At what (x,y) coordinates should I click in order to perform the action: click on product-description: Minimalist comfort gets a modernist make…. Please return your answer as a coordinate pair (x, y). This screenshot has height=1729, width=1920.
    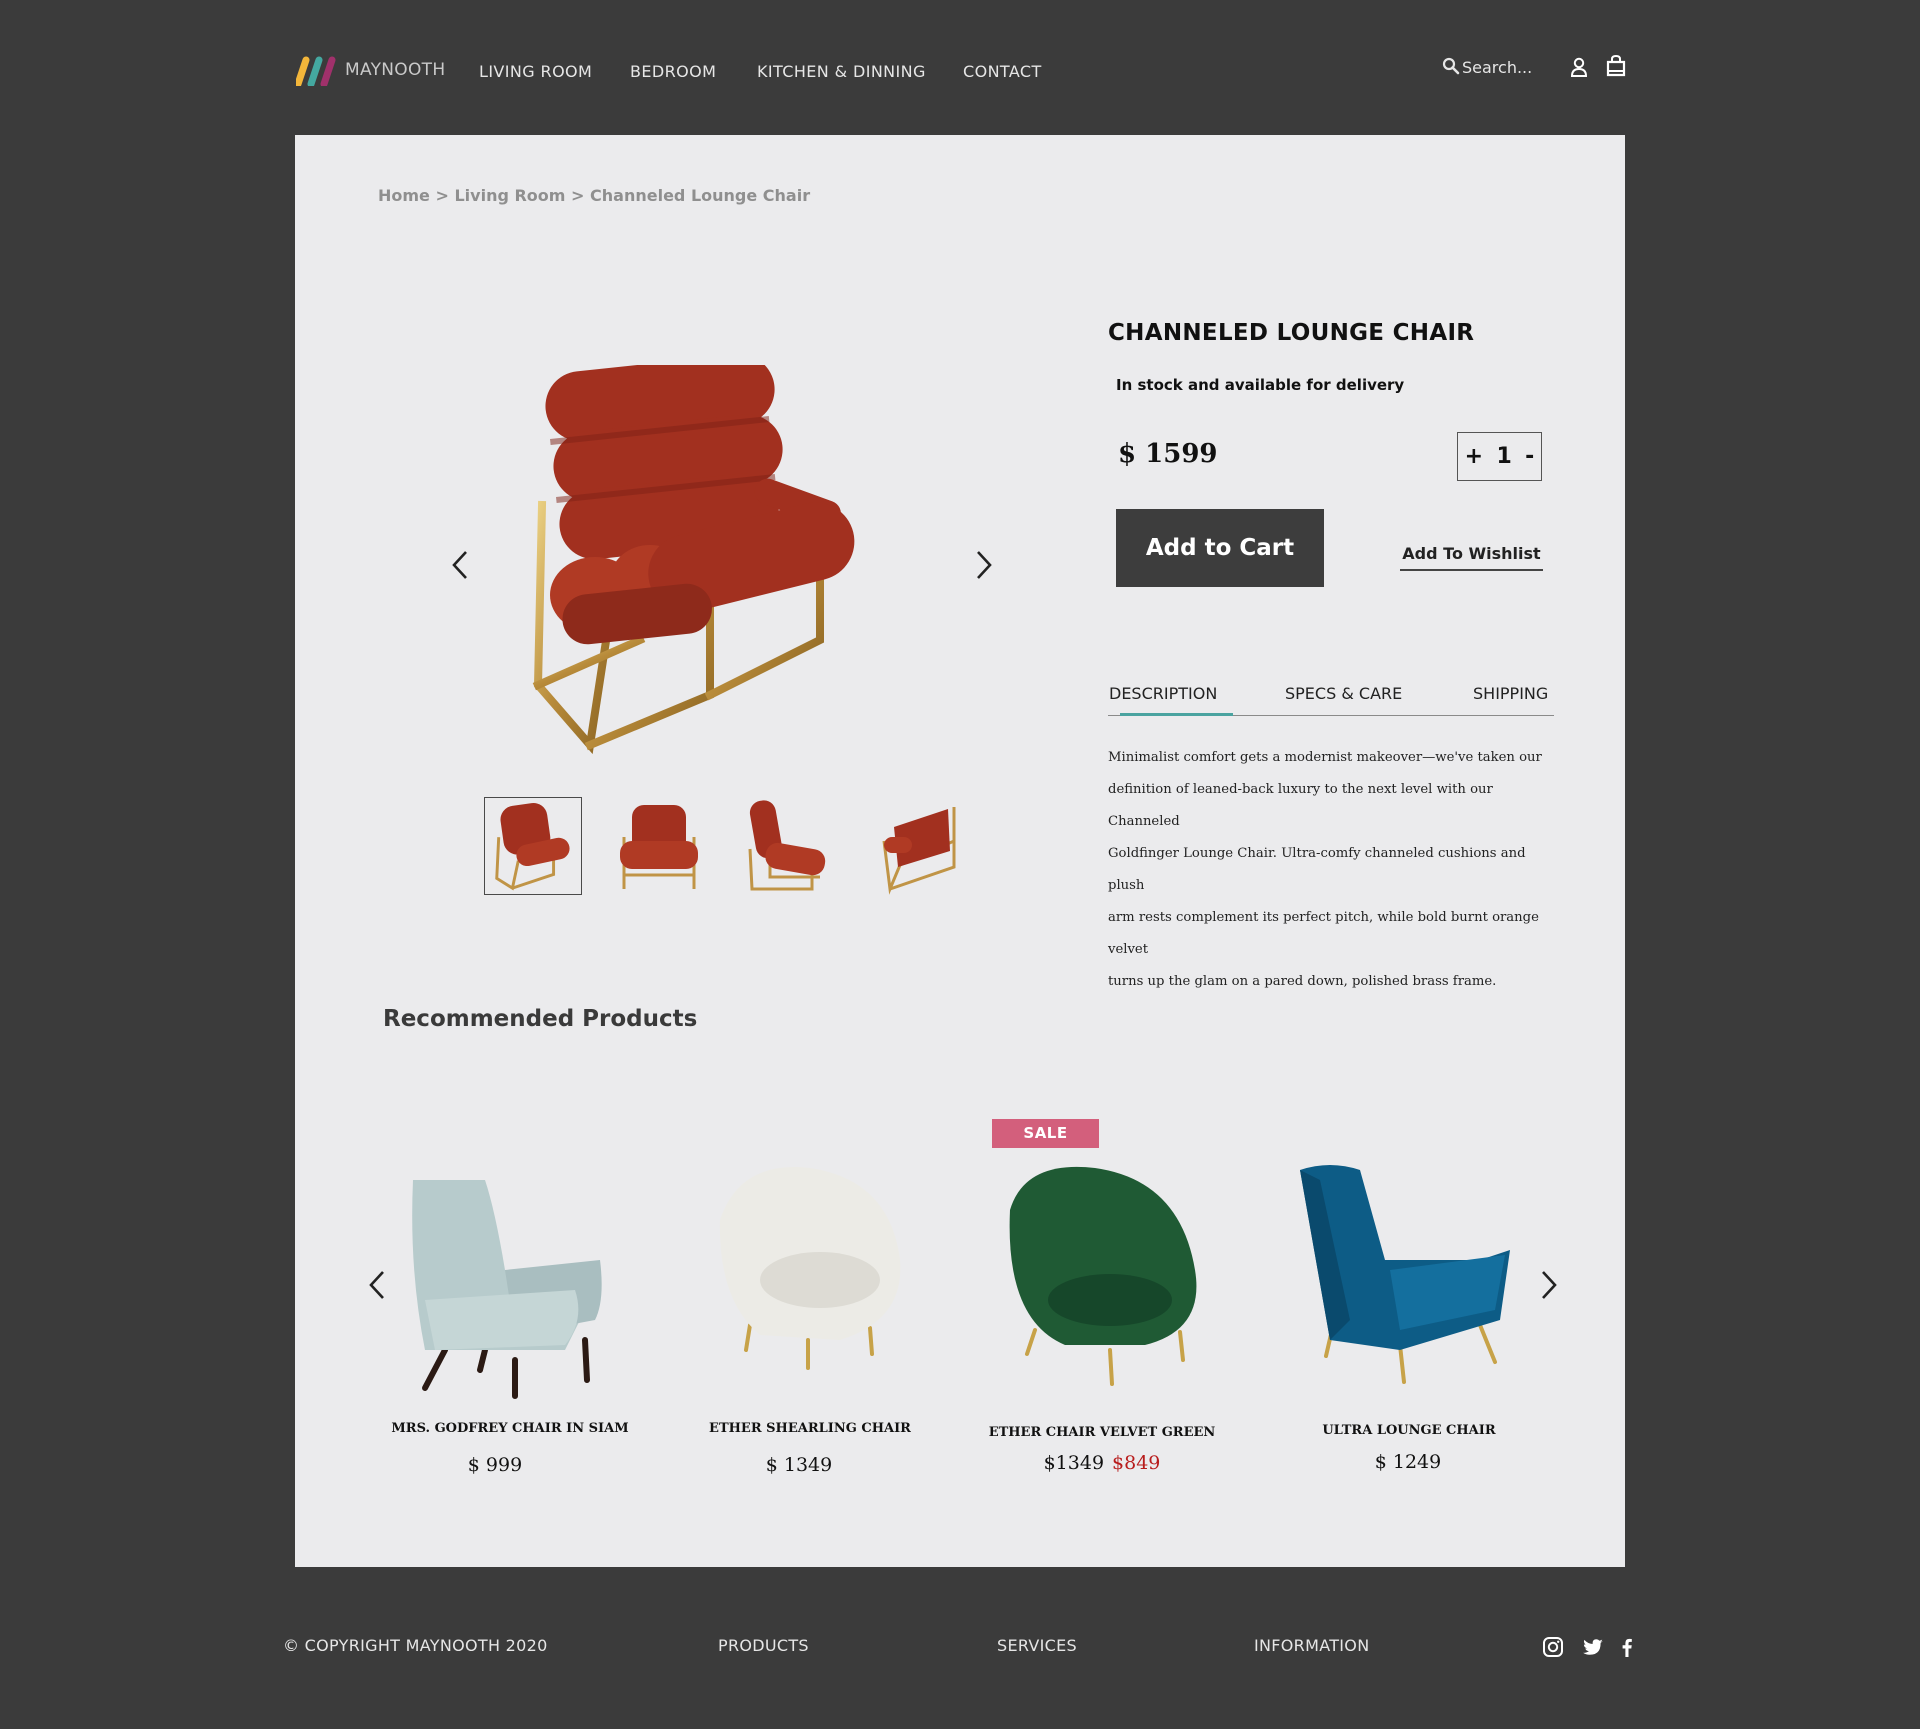
    Looking at the image, I should click on (1333, 870).